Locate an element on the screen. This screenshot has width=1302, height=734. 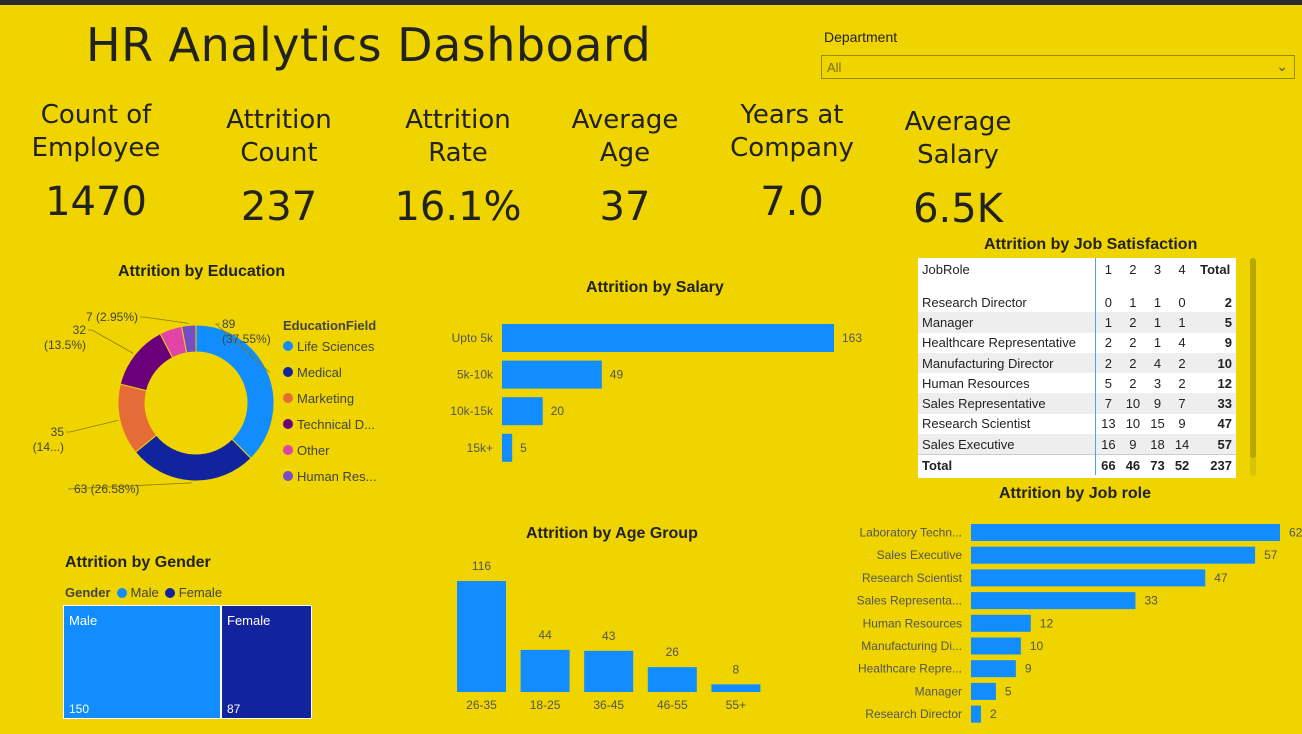
table-row: Healthcare Representative 2 2 1 4 9 is located at coordinates (1077, 342).